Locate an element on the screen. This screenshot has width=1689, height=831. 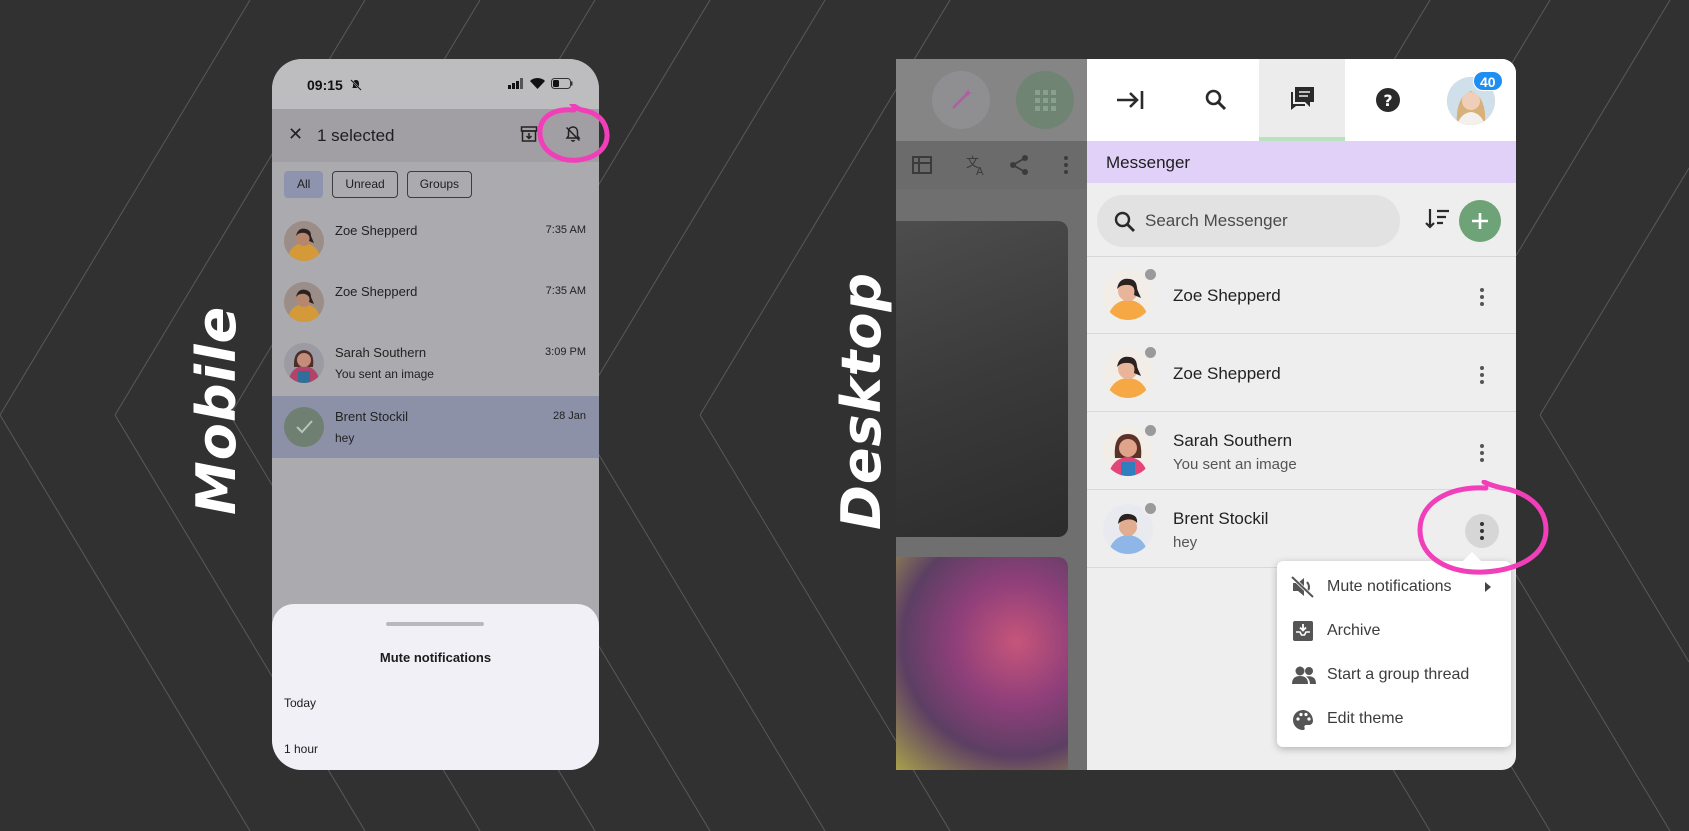
group-icon is located at coordinates (1304, 675).